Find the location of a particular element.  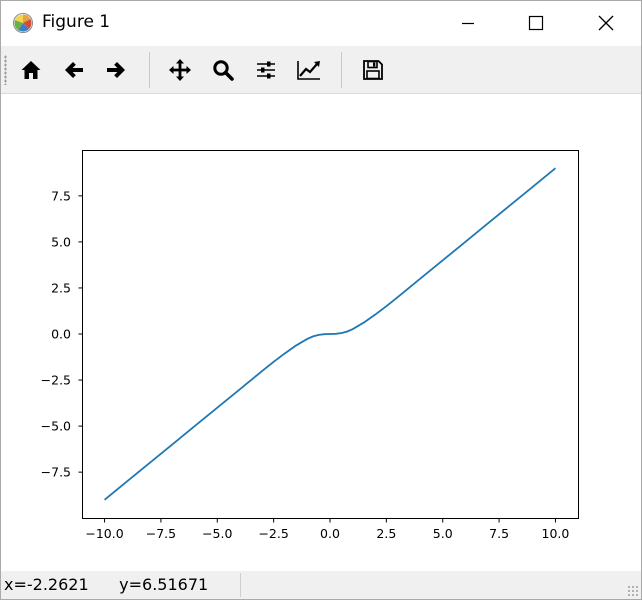

sliders-icon is located at coordinates (266, 70).